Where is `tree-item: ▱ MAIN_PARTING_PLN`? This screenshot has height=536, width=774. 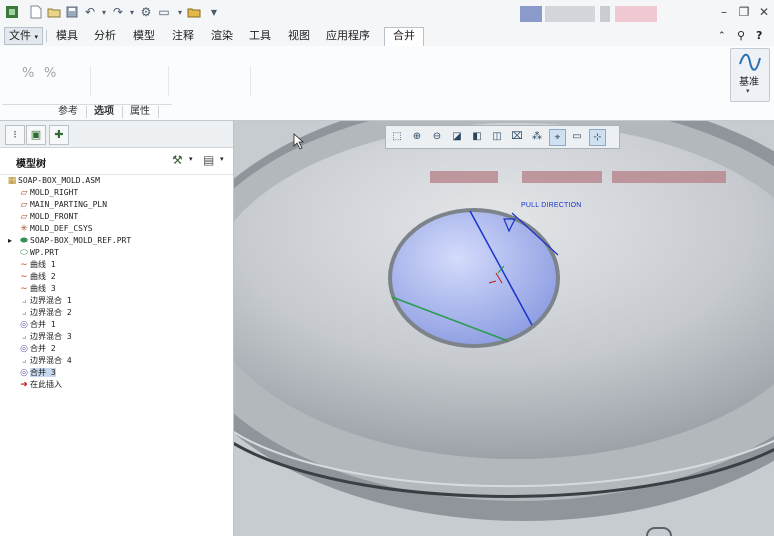
tree-item: ▱ MAIN_PARTING_PLN is located at coordinates (63, 205).